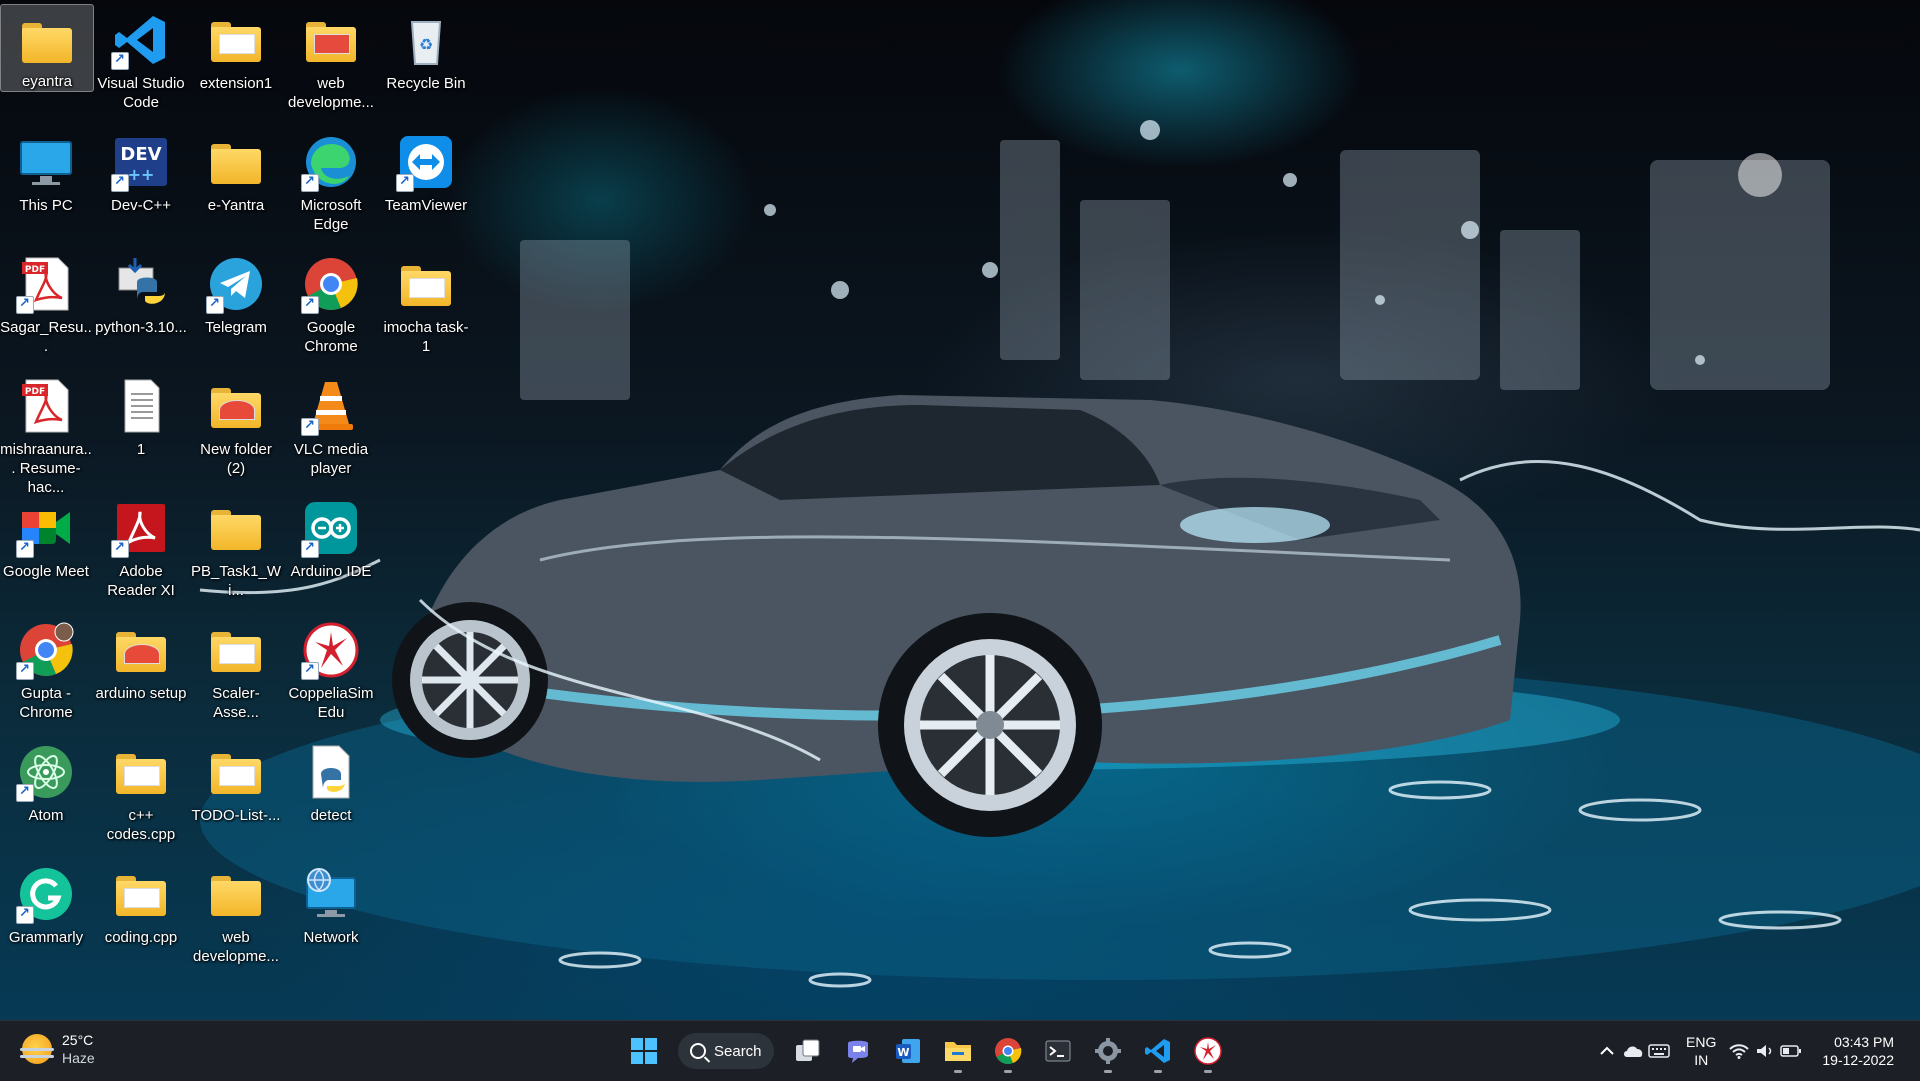 The width and height of the screenshot is (1920, 1081). What do you see at coordinates (425, 163) in the screenshot?
I see `teamviewer-icon` at bounding box center [425, 163].